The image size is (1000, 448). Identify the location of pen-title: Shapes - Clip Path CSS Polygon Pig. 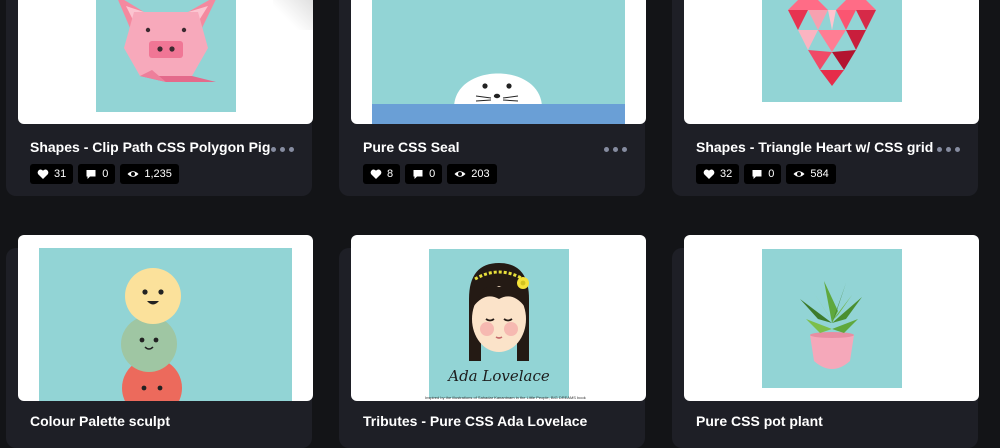
(150, 147).